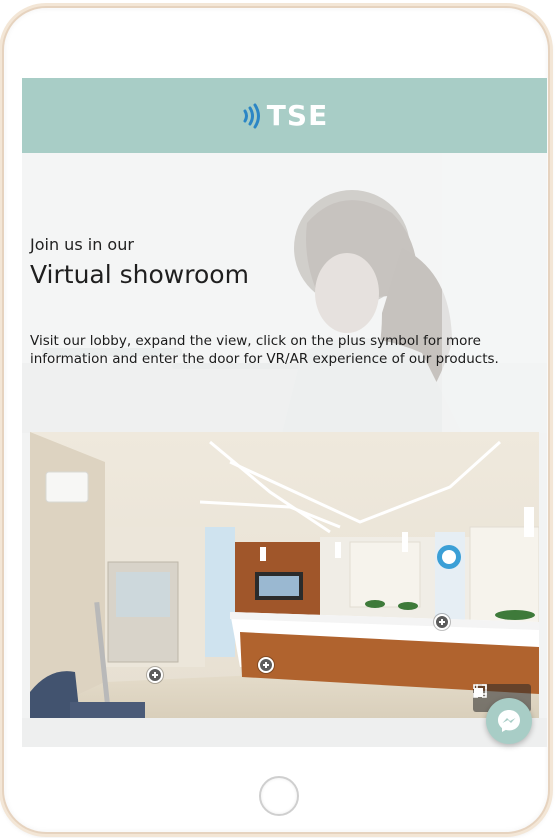 The image size is (555, 838). What do you see at coordinates (139, 274) in the screenshot?
I see `page-title: Virtual showroom` at bounding box center [139, 274].